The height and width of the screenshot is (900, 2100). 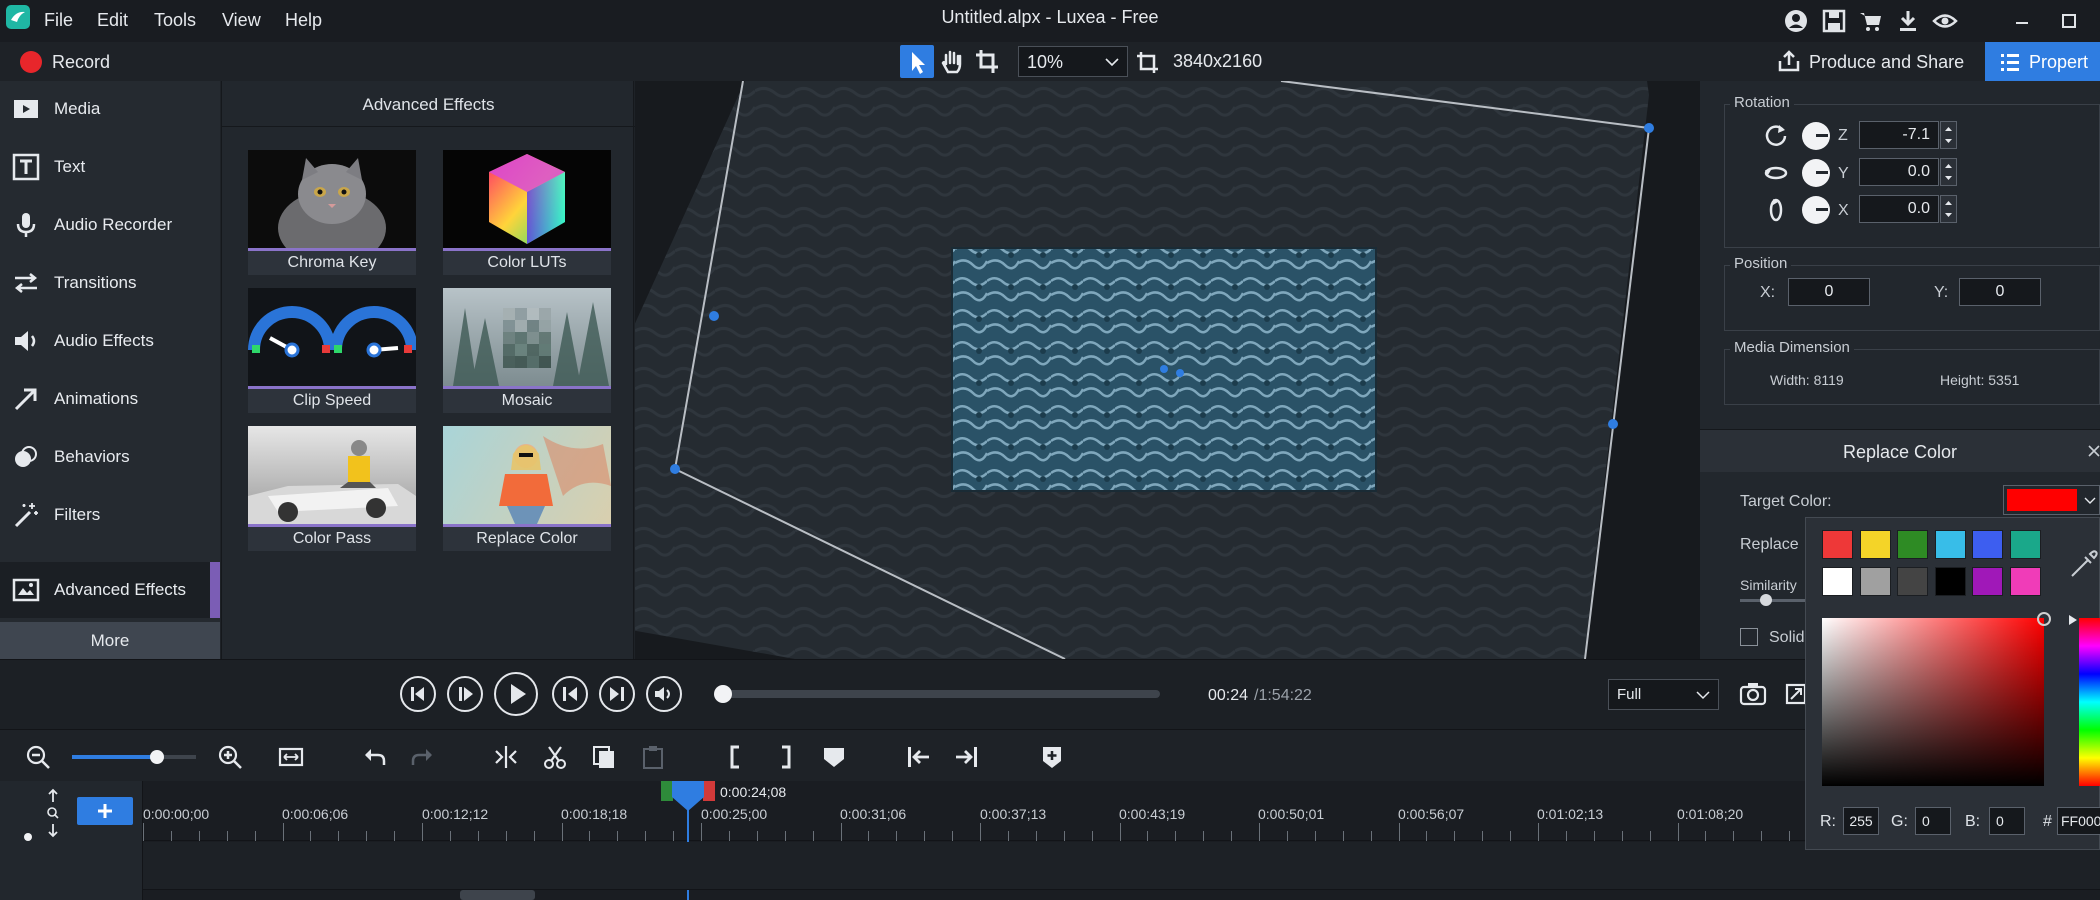 What do you see at coordinates (570, 694) in the screenshot?
I see `go-to-start-button` at bounding box center [570, 694].